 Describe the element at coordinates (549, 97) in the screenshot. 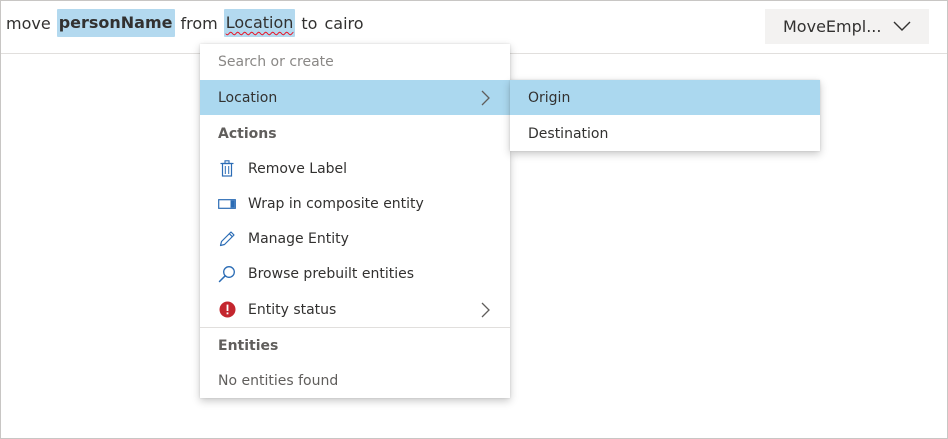

I see `menu-item-label: Origin` at that location.